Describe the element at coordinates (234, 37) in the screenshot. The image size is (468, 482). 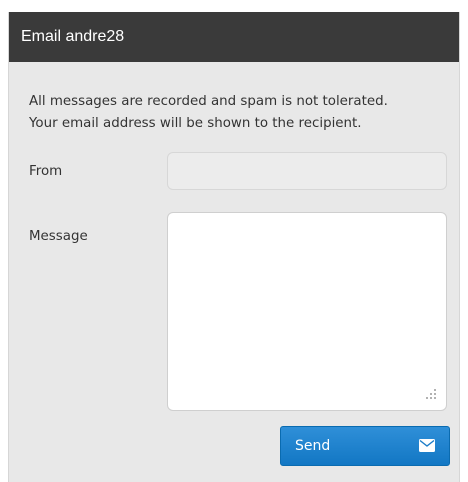
I see `dialog-header: Email andre28` at that location.